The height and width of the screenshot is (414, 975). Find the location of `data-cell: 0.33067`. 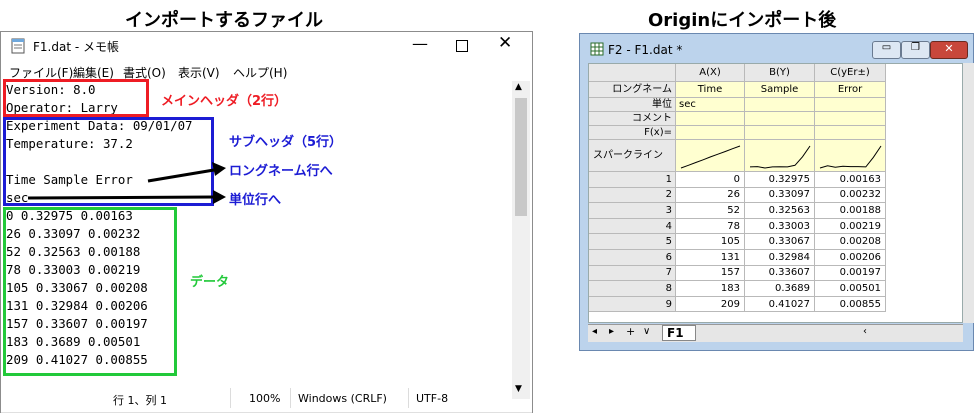

data-cell: 0.33067 is located at coordinates (780, 242).